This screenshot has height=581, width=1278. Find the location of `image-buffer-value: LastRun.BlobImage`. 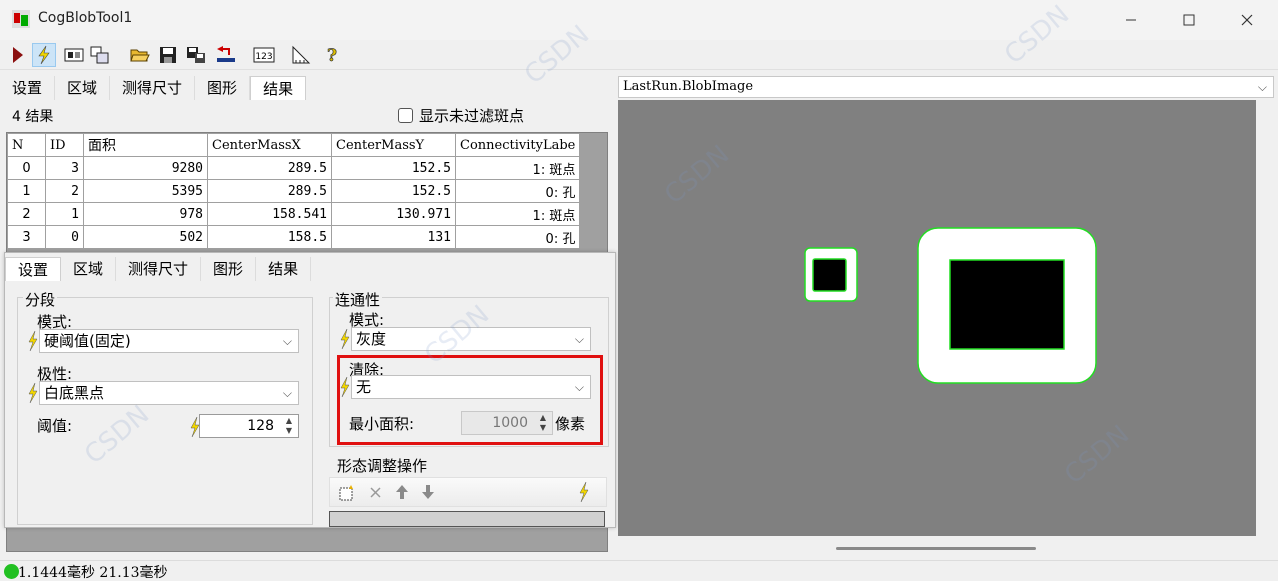

image-buffer-value: LastRun.BlobImage is located at coordinates (688, 86).